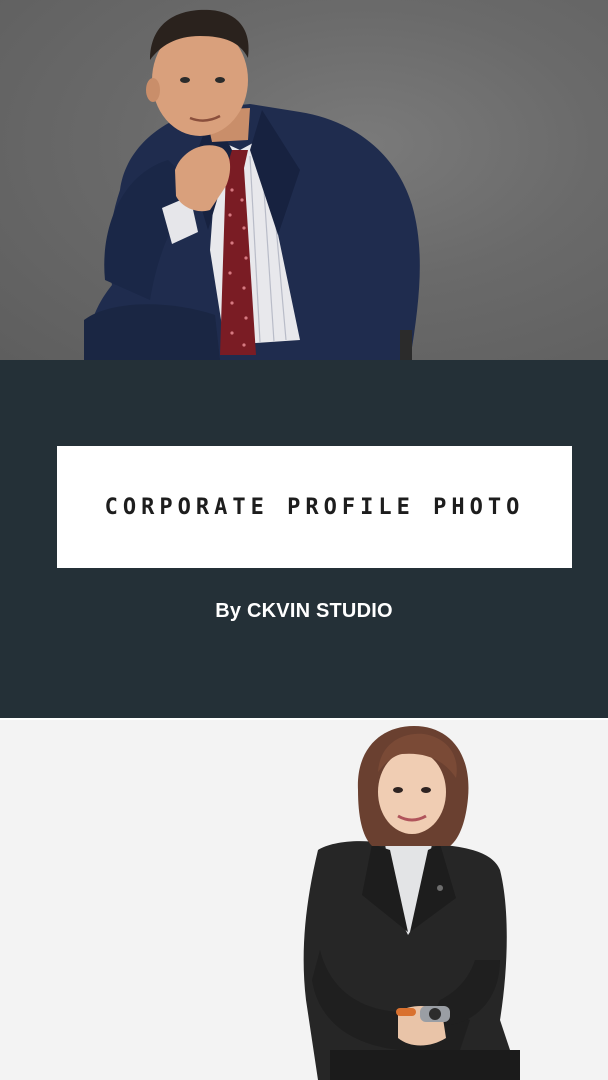 The width and height of the screenshot is (608, 1080). I want to click on banner-byline: By CKVIN STUDIO, so click(304, 611).